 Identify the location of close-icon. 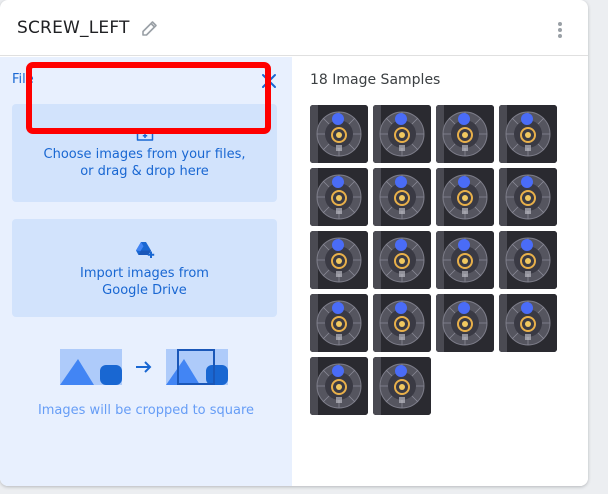
(269, 81).